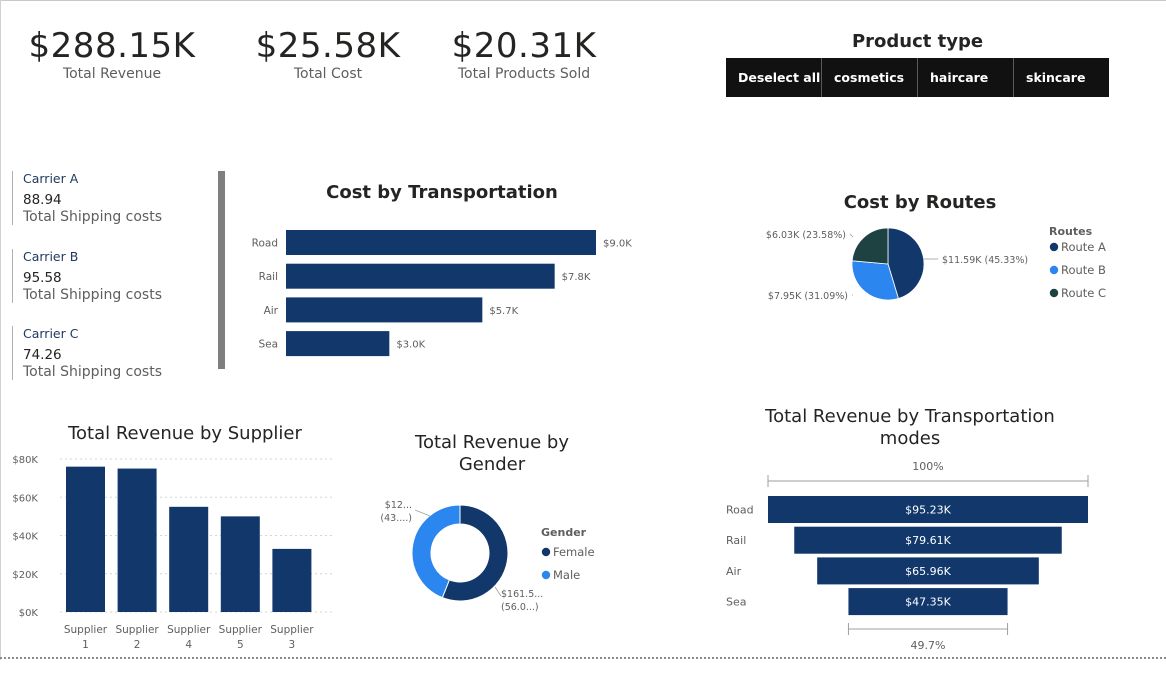  I want to click on bottom-percent-label: 49.7%, so click(928, 645).